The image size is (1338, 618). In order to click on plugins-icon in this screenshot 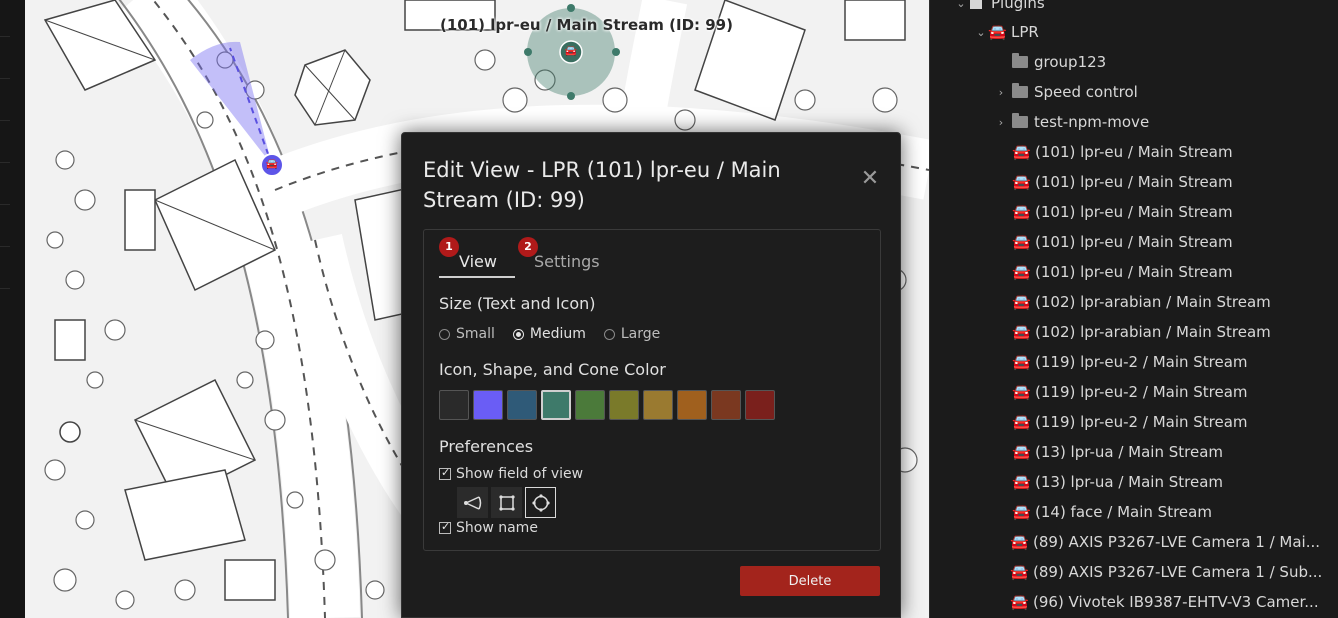, I will do `click(976, 4)`.